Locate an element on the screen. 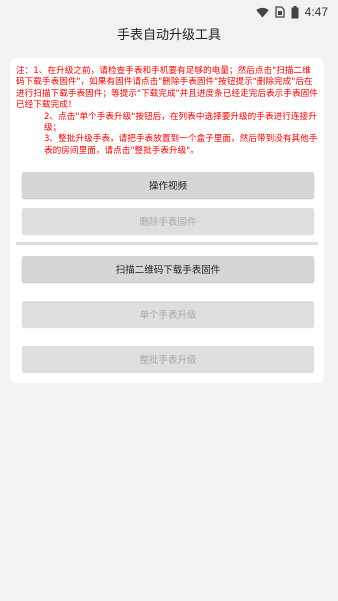  app-title: 手表自动升级工具 is located at coordinates (168, 35).